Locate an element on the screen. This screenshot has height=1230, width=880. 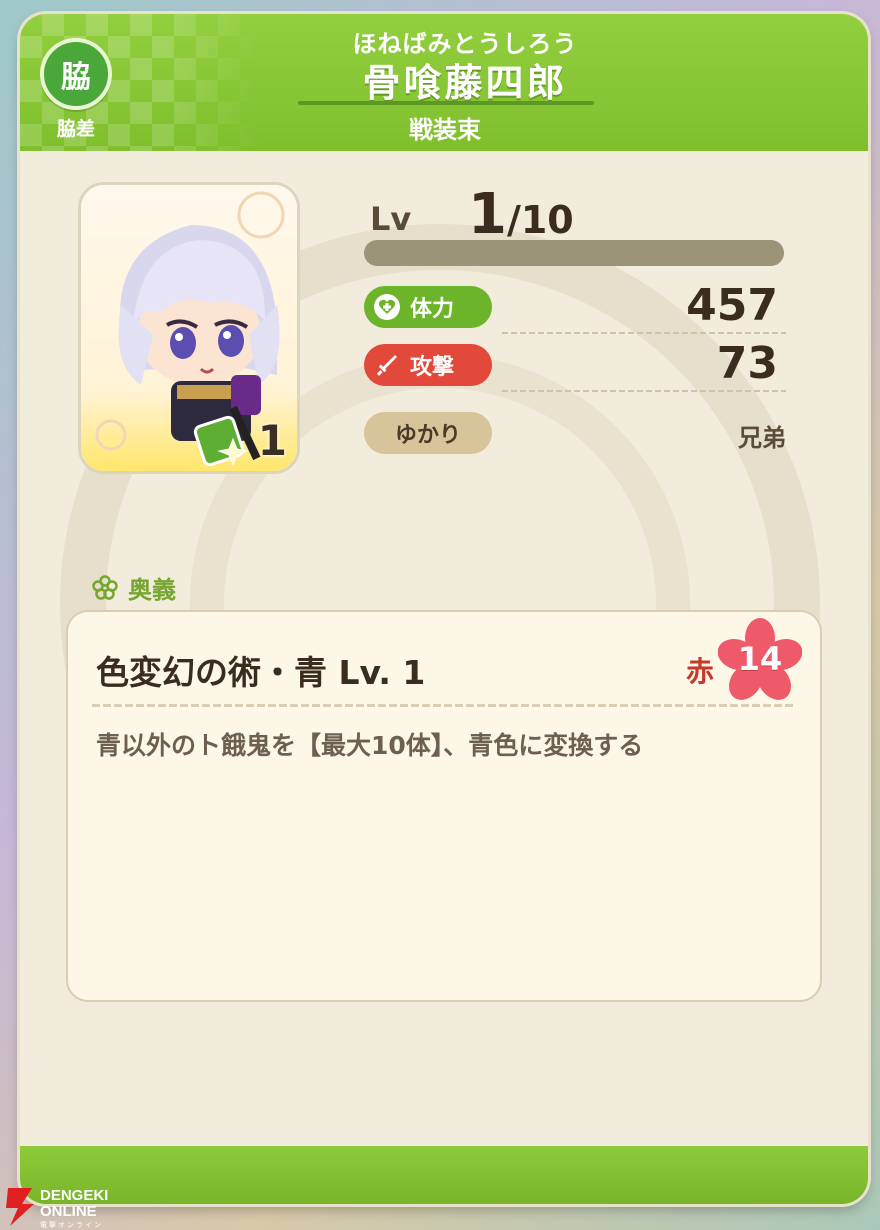
watermark-line2: ONLINE is located at coordinates (68, 1211).